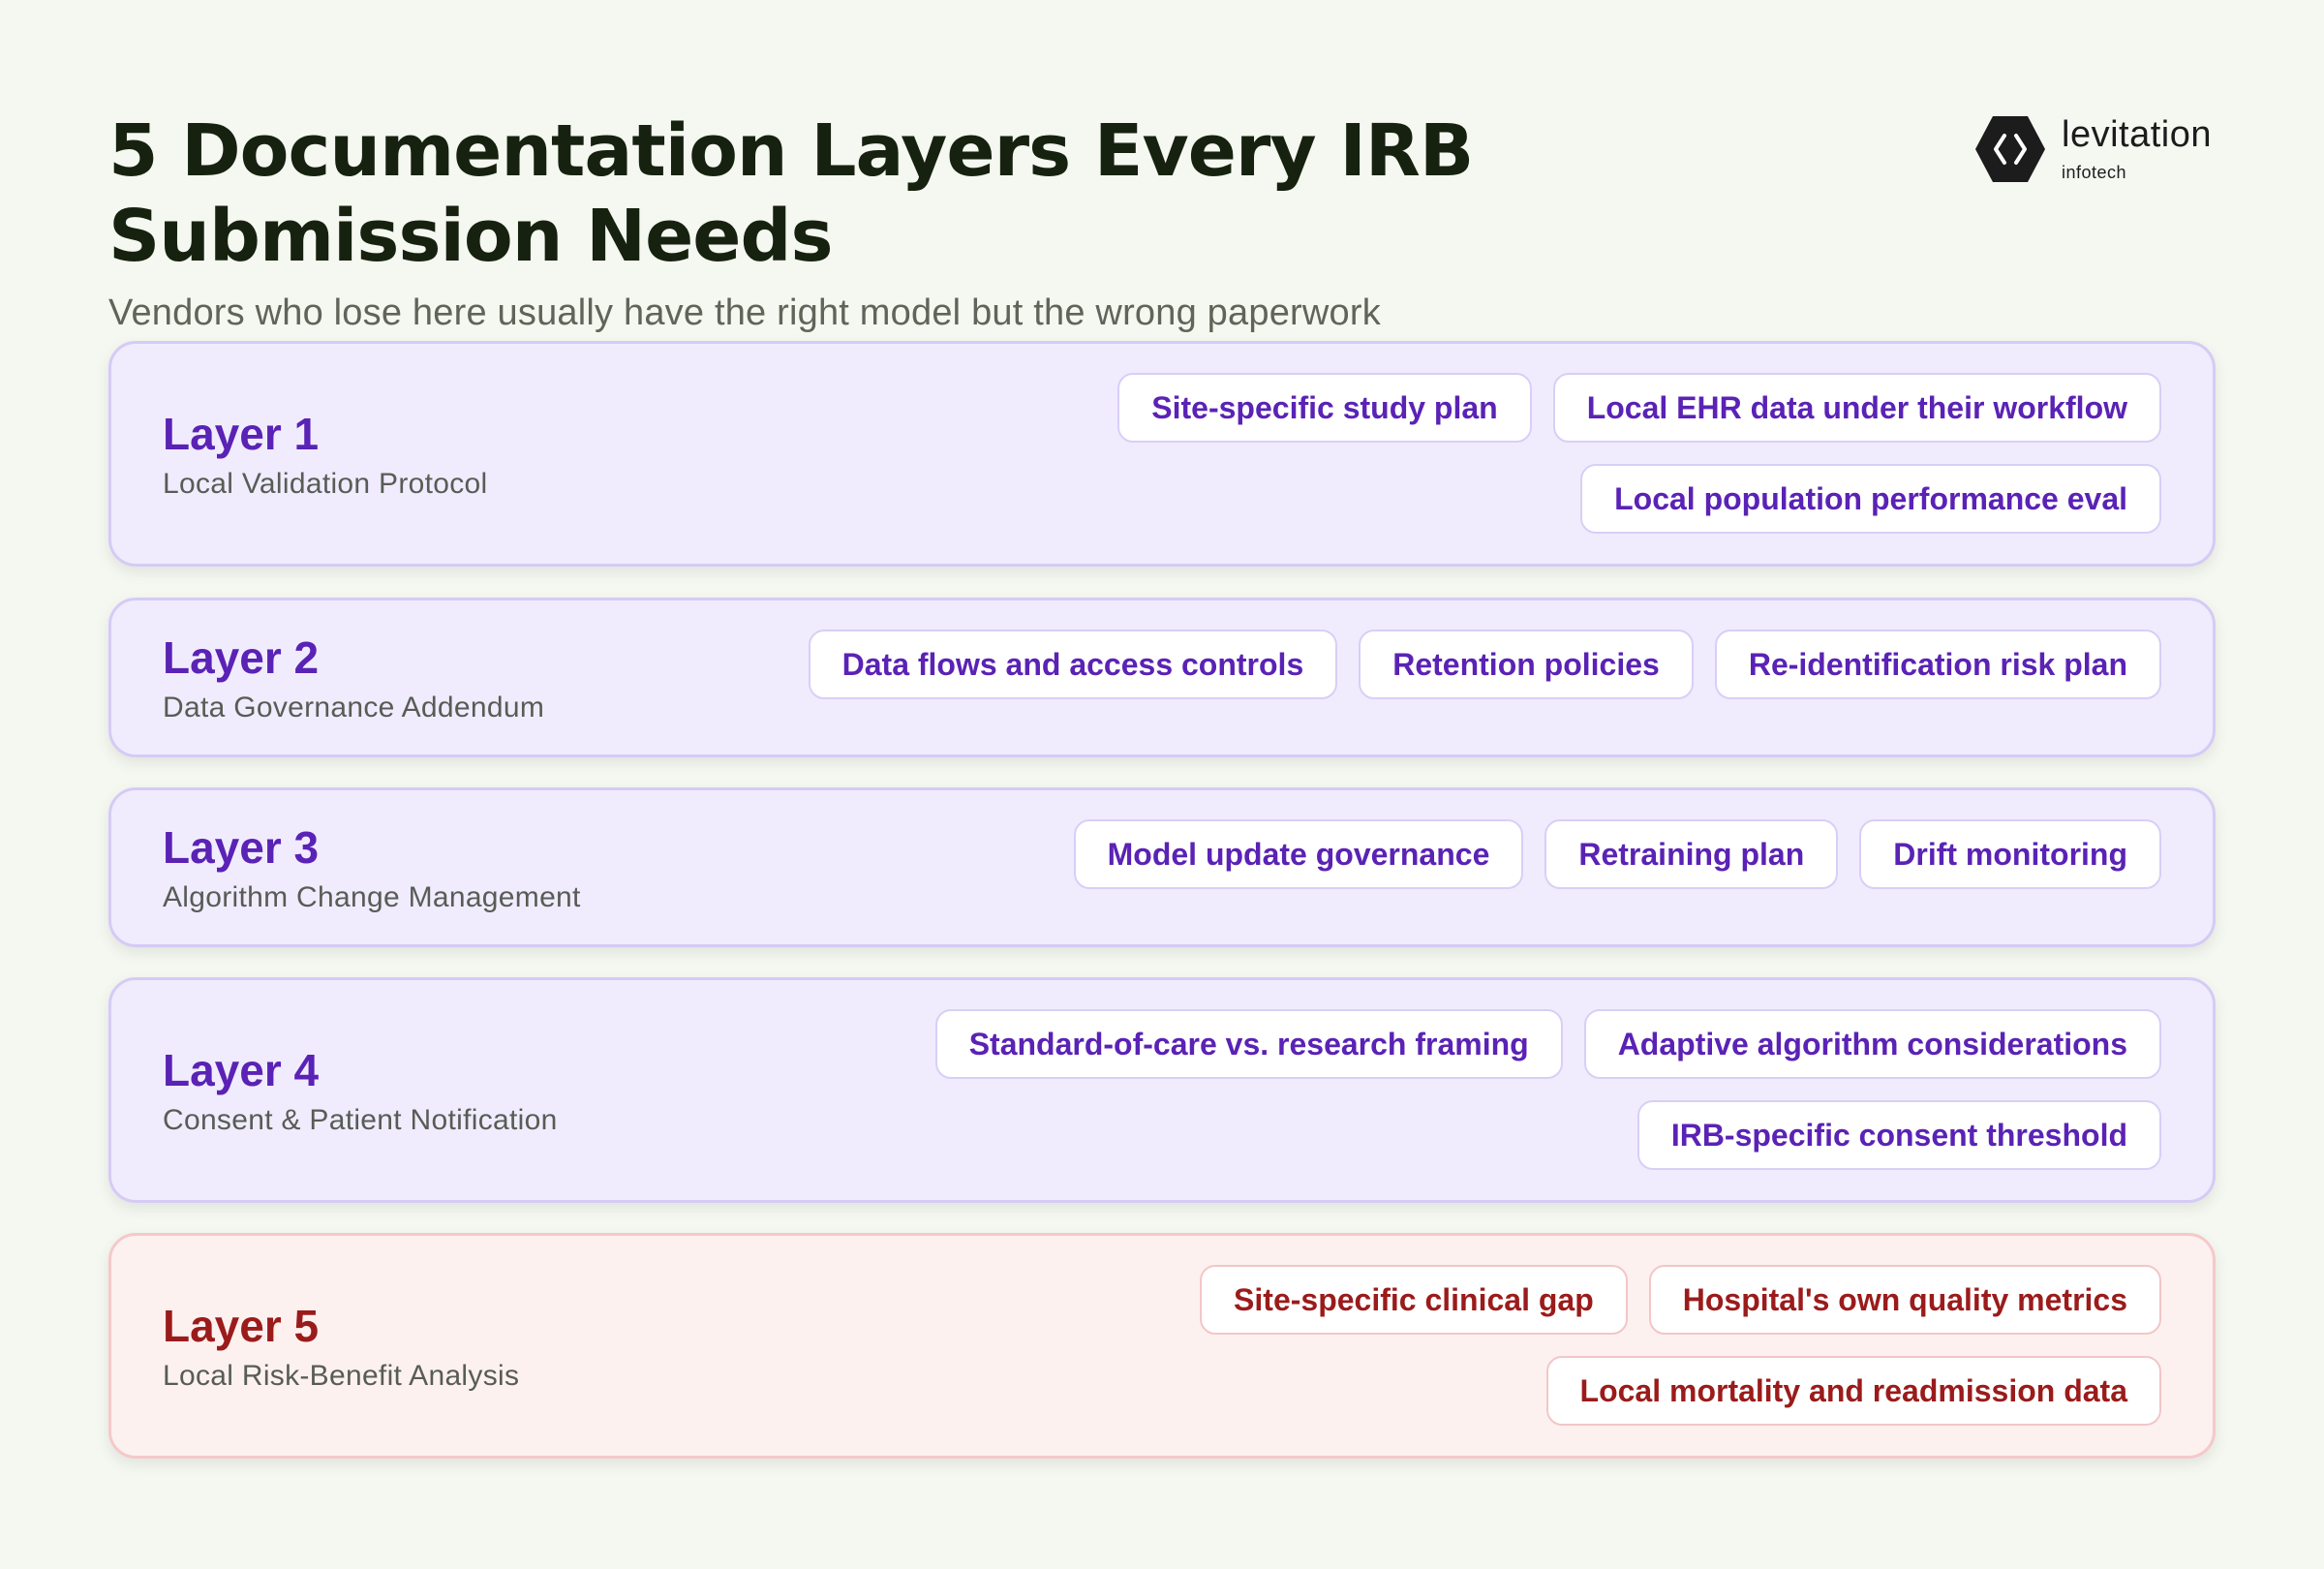  I want to click on requirement-chip: Hospital's own quality metrics, so click(1905, 1300).